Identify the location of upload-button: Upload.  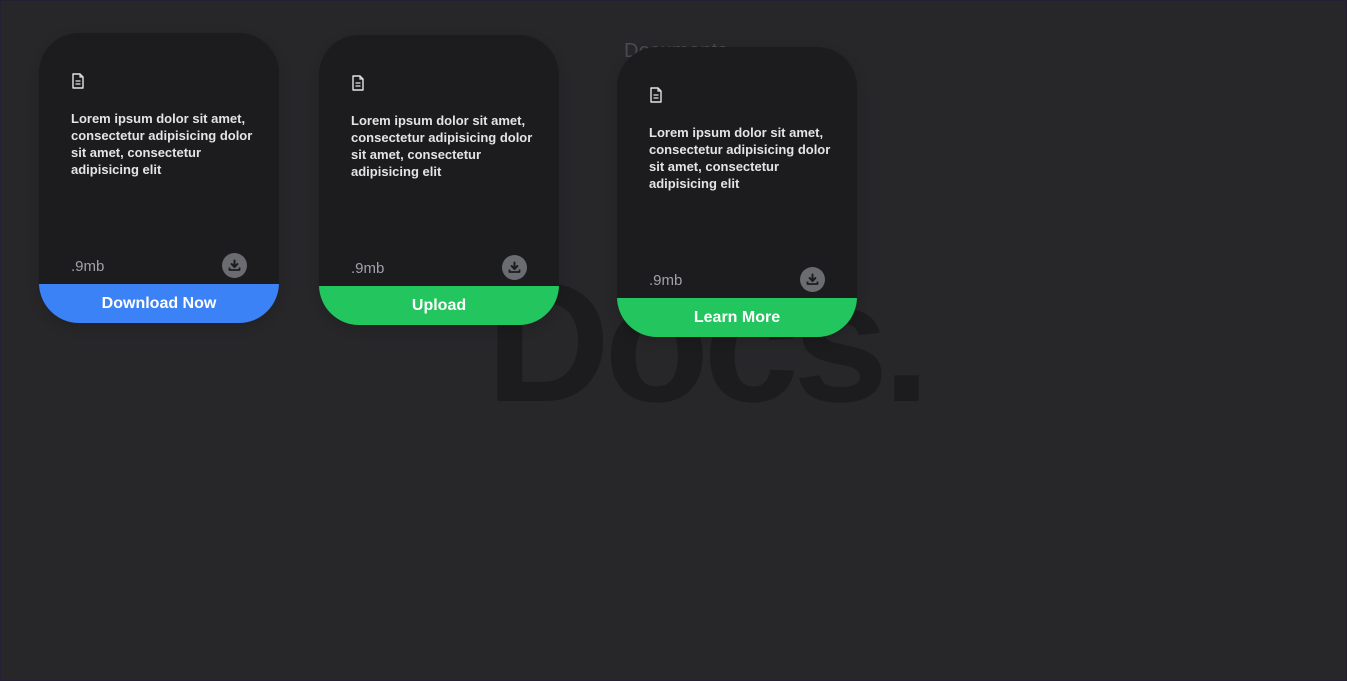
(439, 305).